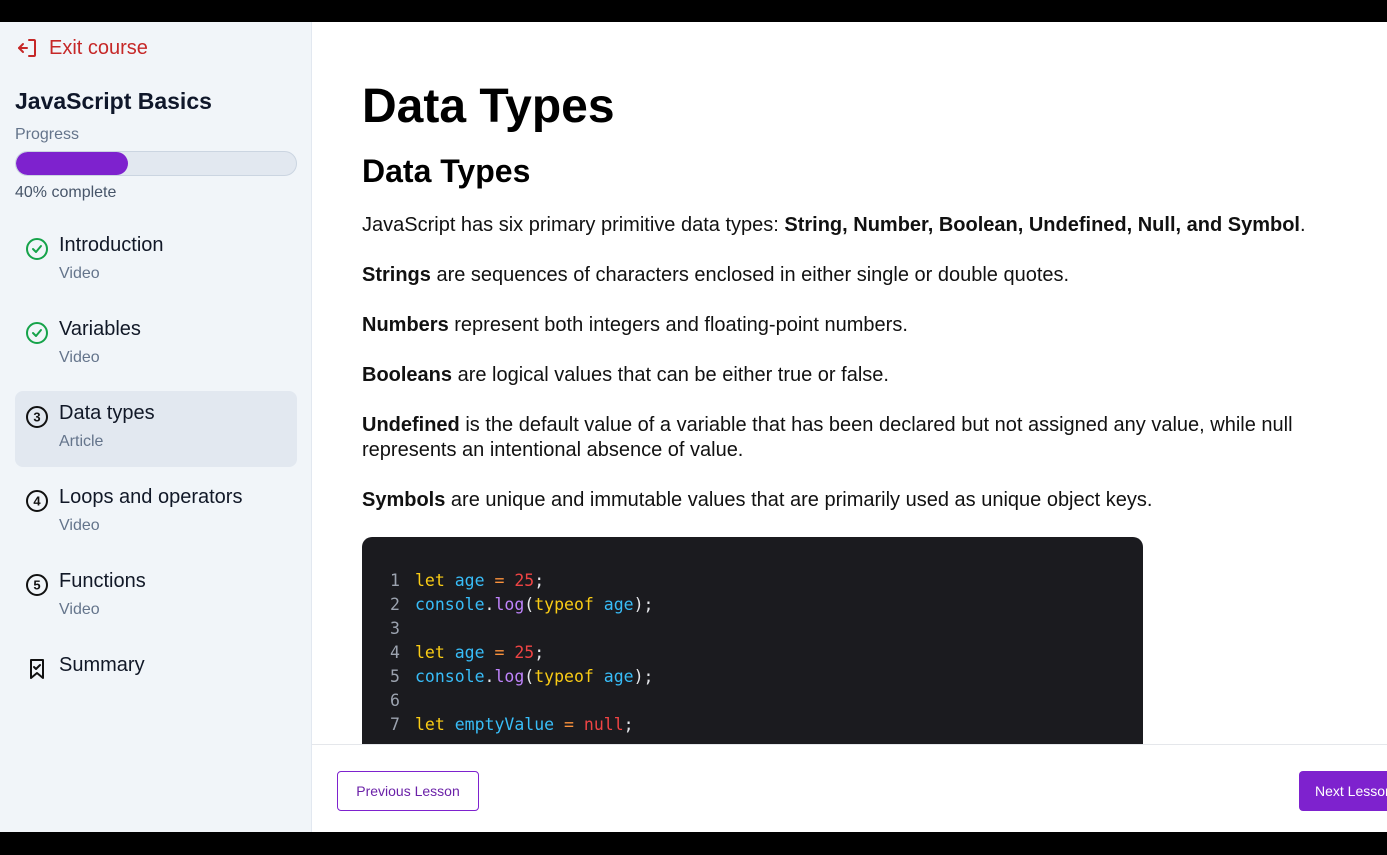 This screenshot has height=855, width=1387. I want to click on progress-label: Progress, so click(47, 134).